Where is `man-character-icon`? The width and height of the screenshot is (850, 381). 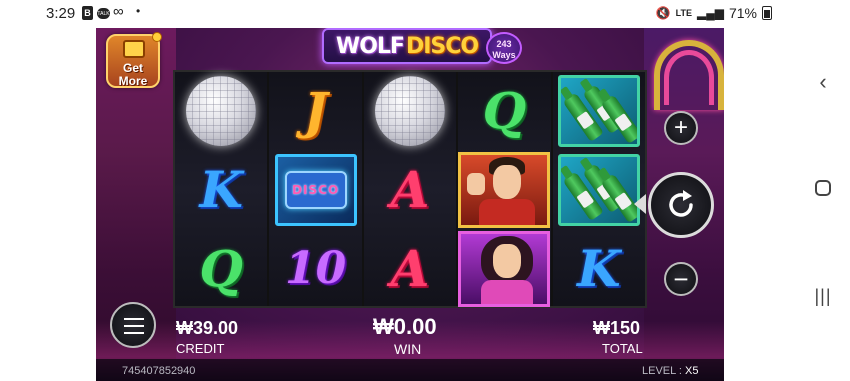 man-character-icon is located at coordinates (504, 190).